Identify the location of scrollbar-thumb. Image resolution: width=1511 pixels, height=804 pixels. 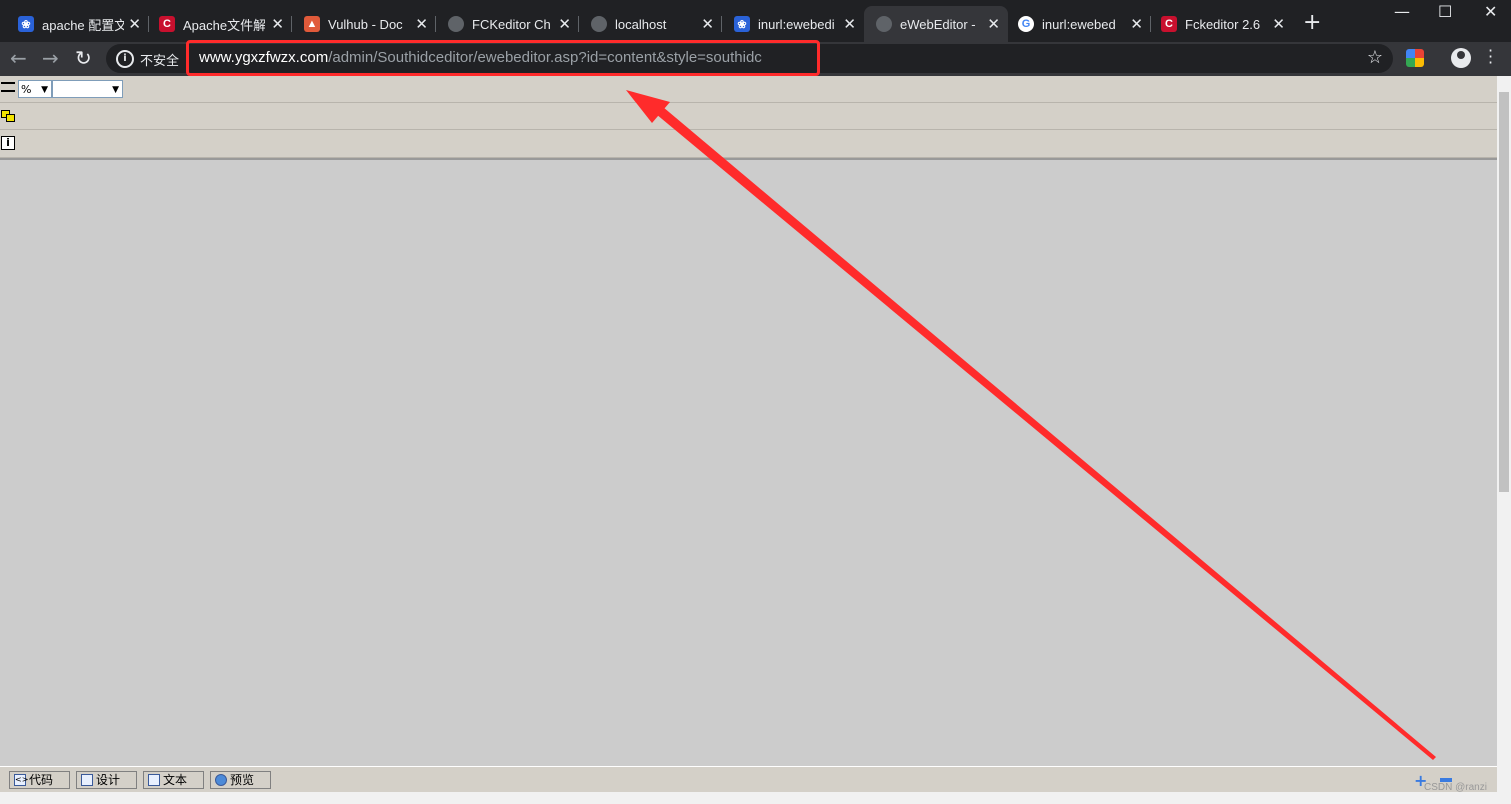
(1504, 292).